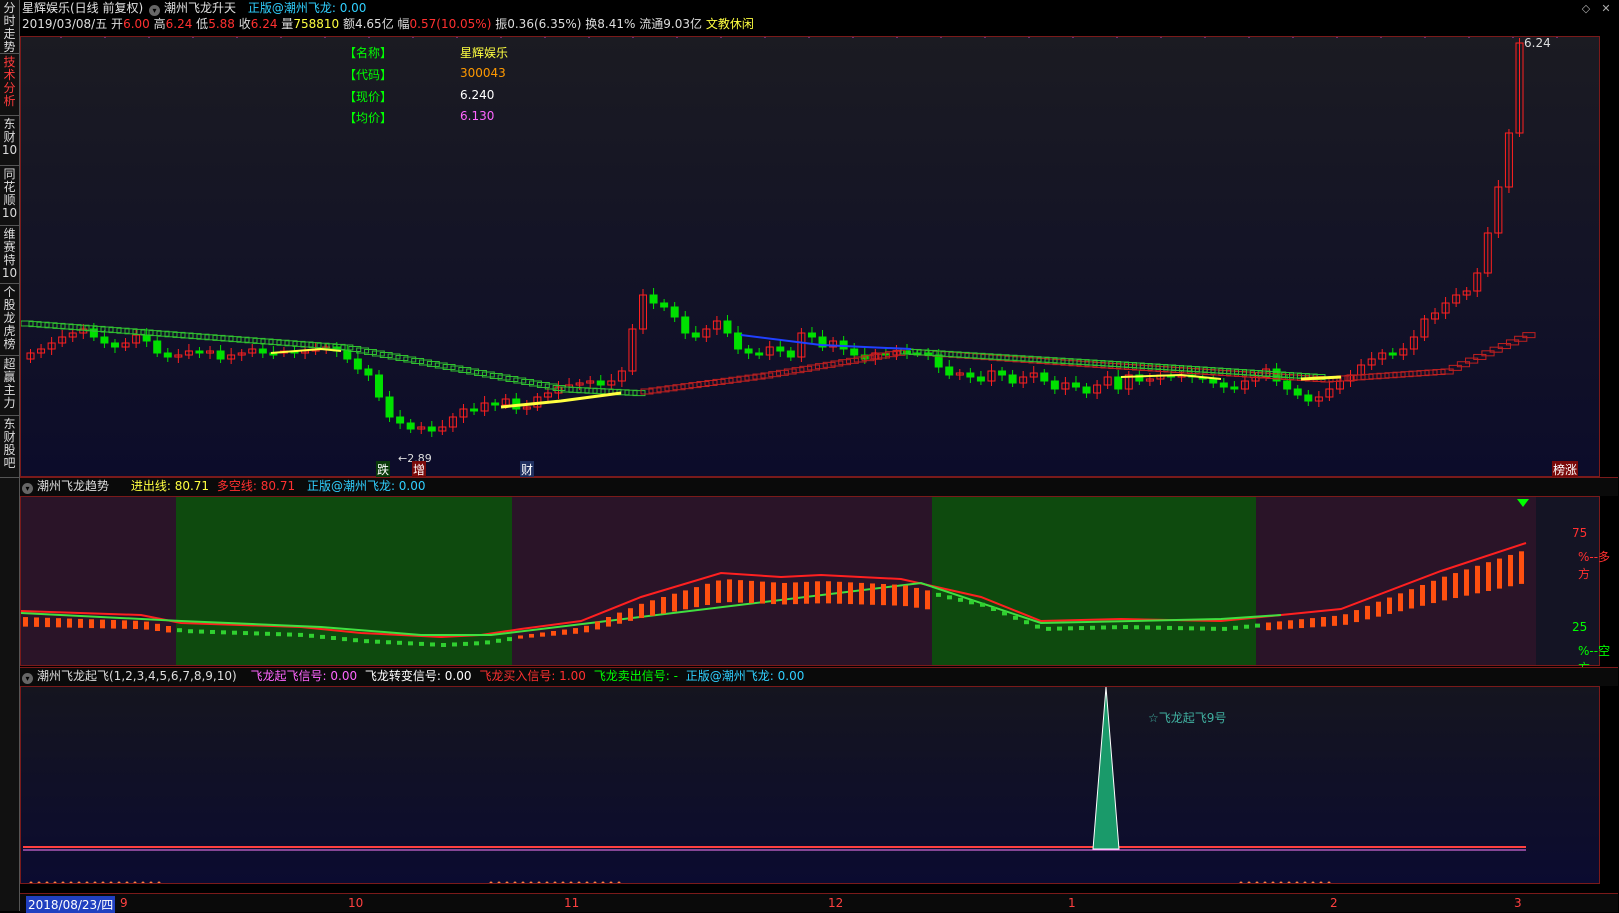  I want to click on tab-intraday: 分时走势, so click(9, 27).